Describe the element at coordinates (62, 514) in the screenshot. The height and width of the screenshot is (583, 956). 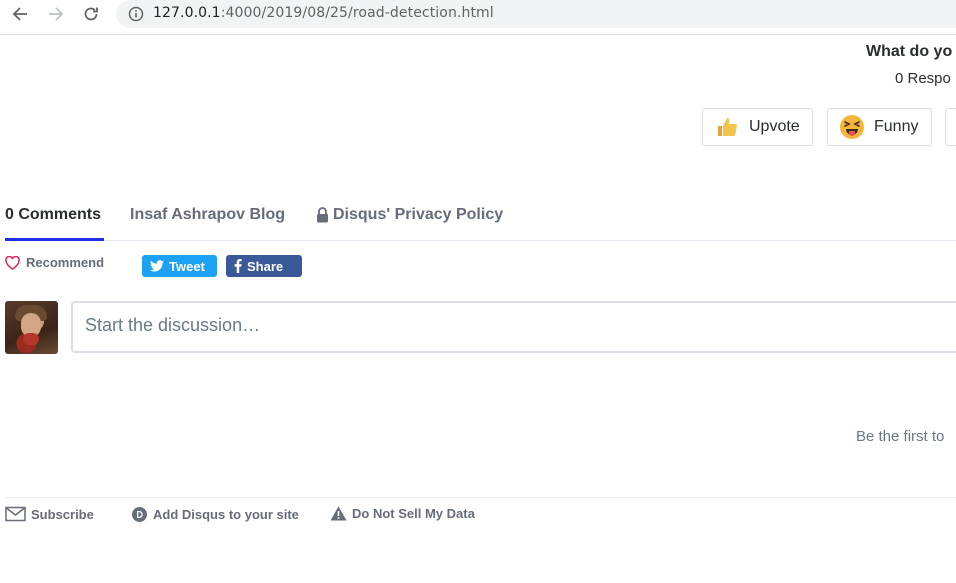
I see `subscribe-label: Subscribe` at that location.